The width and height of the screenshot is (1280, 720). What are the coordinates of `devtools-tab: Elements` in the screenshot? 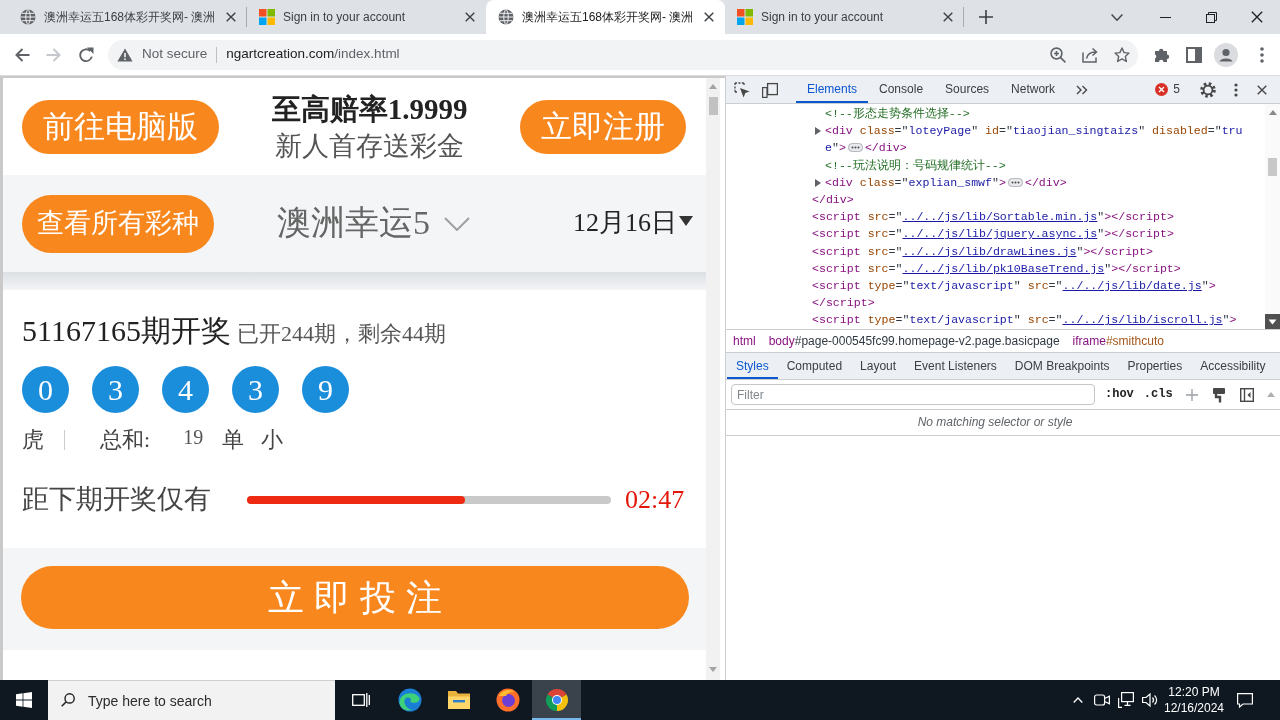 It's located at (832, 89).